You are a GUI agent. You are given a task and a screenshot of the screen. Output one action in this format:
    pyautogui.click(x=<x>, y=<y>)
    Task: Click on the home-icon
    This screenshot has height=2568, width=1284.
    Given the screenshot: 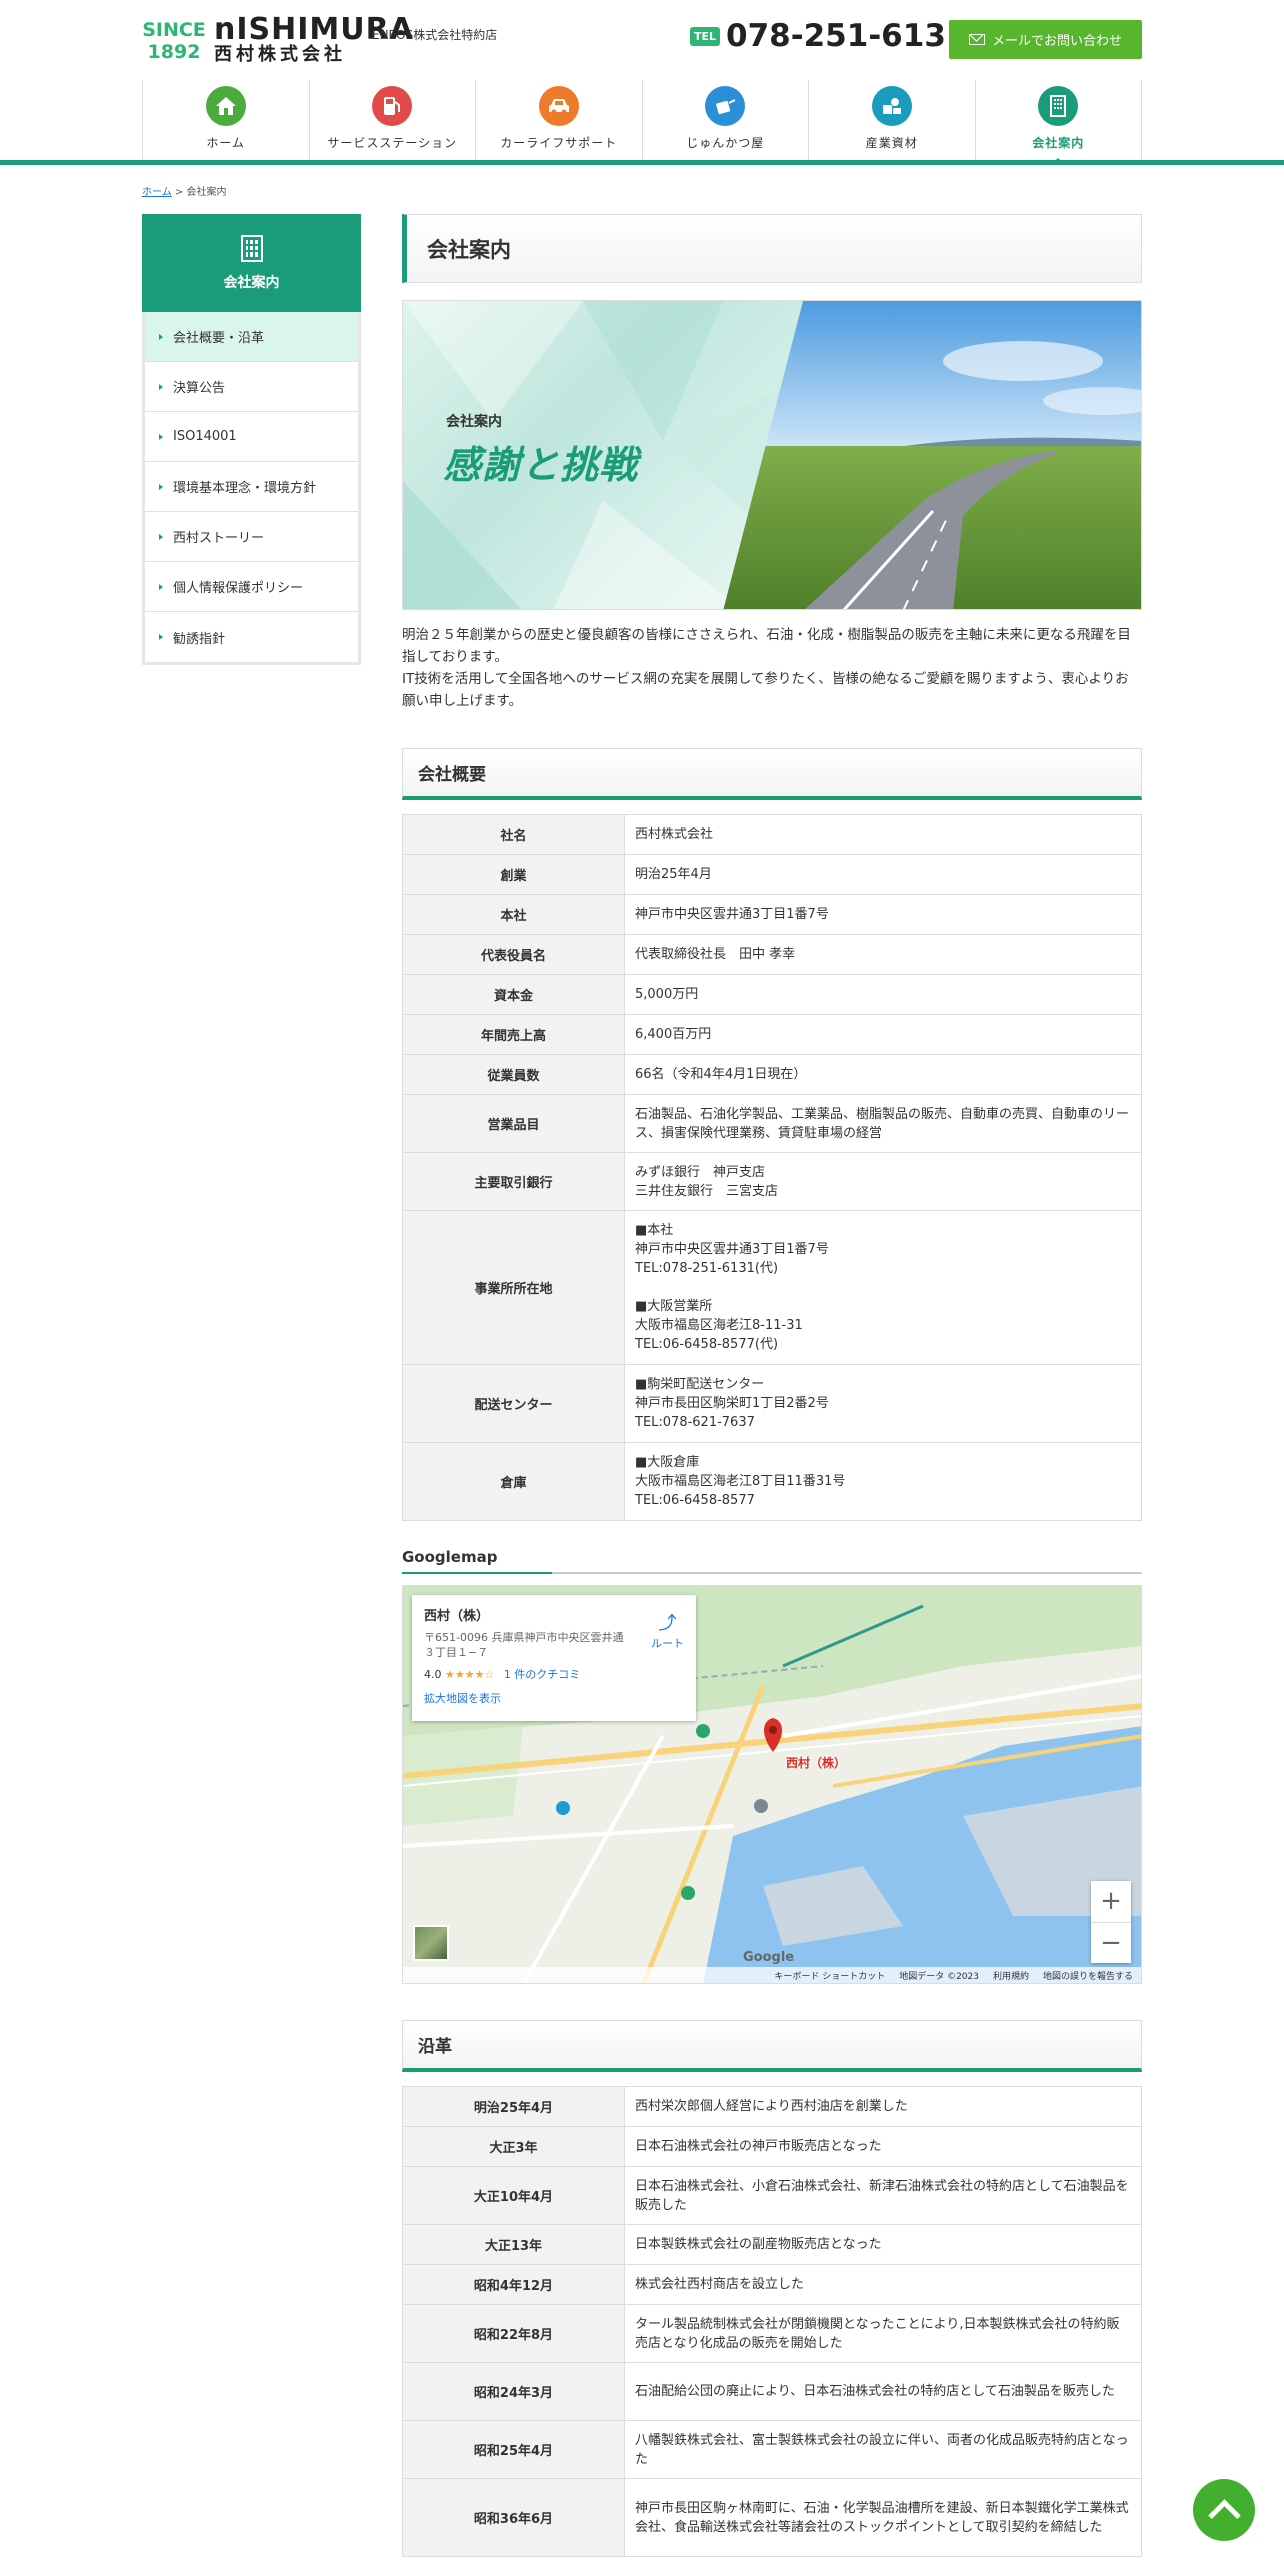 What is the action you would take?
    pyautogui.click(x=225, y=106)
    